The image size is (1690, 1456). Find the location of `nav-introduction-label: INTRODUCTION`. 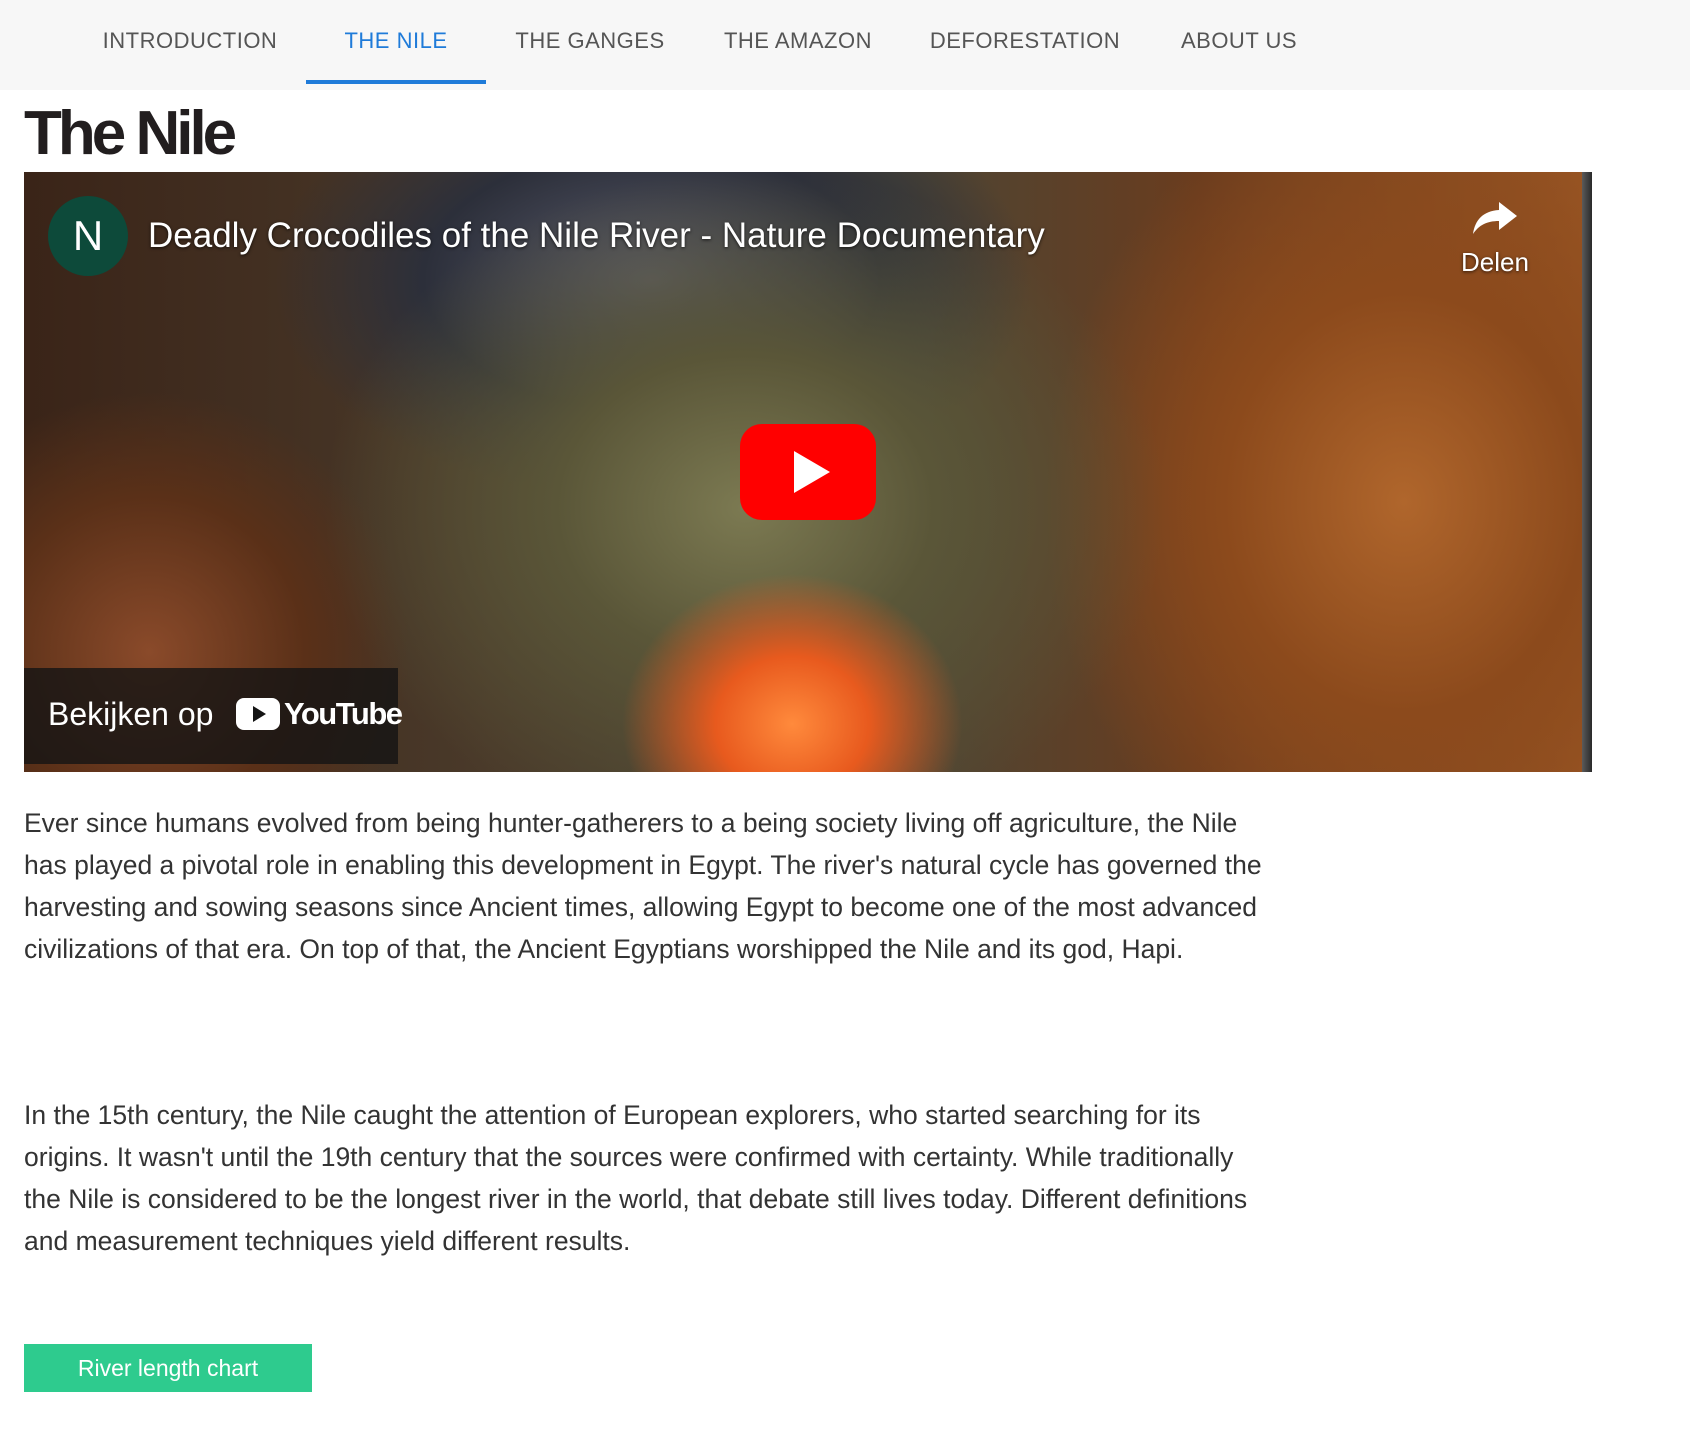

nav-introduction-label: INTRODUCTION is located at coordinates (190, 40).